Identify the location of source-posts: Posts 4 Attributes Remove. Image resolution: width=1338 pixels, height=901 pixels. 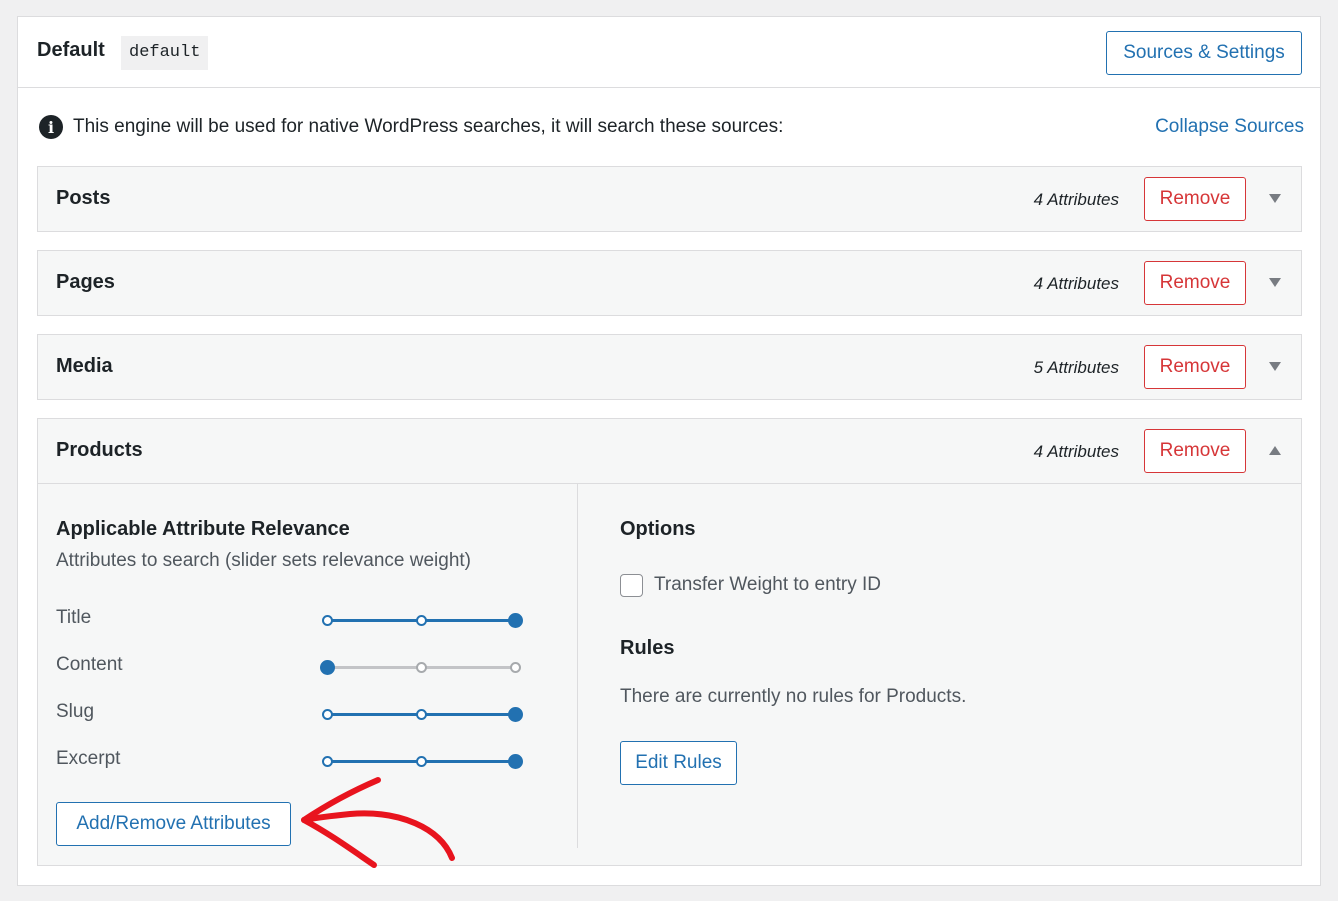
(669, 199).